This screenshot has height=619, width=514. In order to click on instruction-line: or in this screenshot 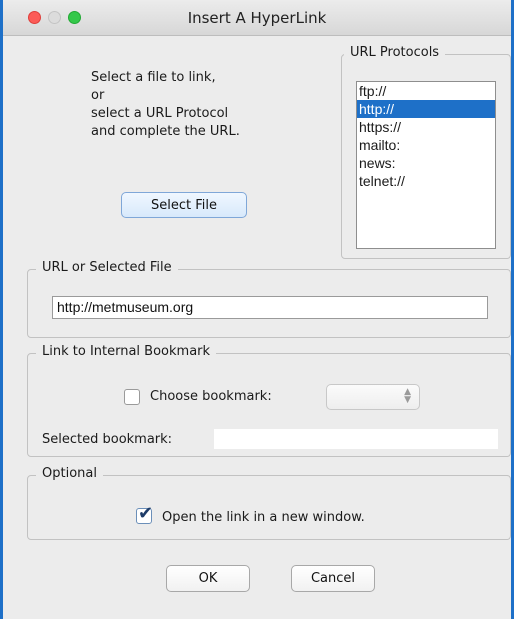, I will do `click(98, 95)`.